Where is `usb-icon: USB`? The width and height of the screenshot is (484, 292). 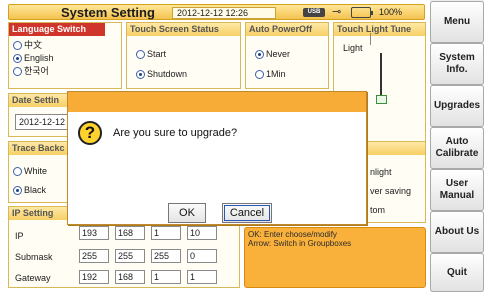 usb-icon: USB is located at coordinates (314, 12).